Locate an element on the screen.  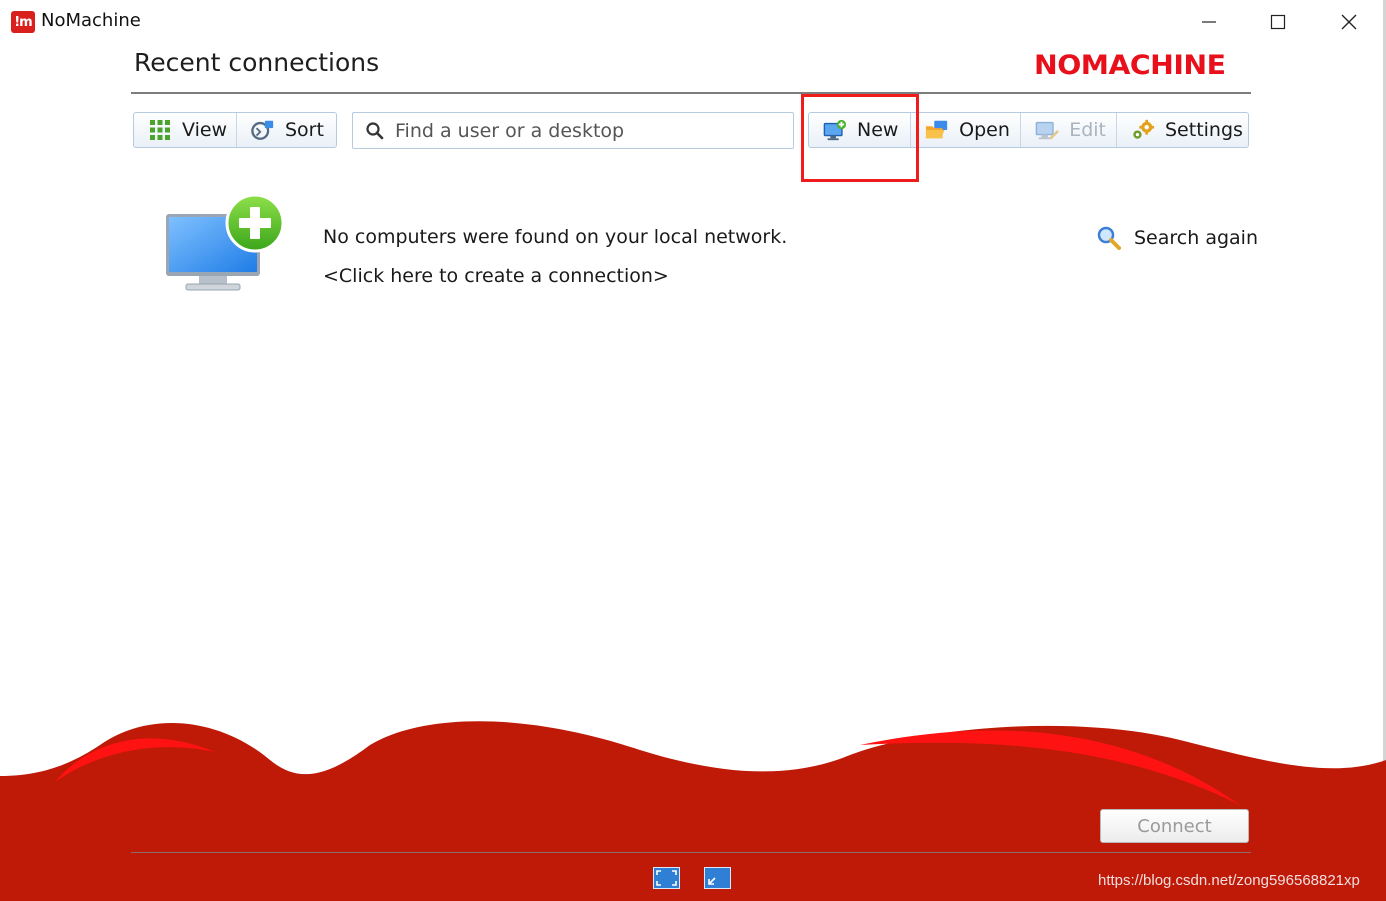
fullscreen-icon is located at coordinates (666, 878).